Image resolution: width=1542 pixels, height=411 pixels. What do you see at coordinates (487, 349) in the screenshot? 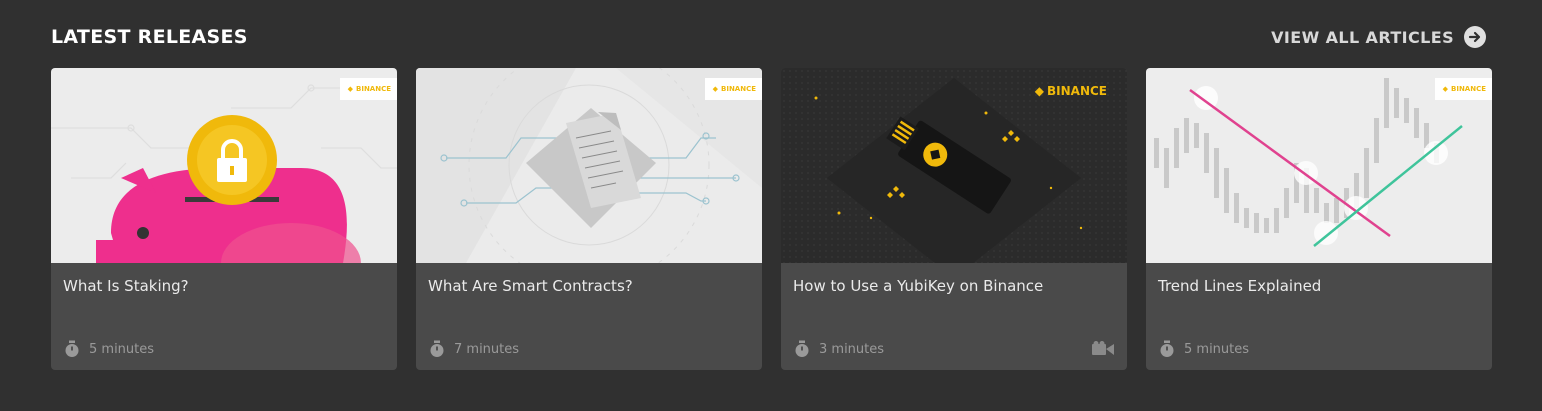
I see `duration-text: 7 minutes` at bounding box center [487, 349].